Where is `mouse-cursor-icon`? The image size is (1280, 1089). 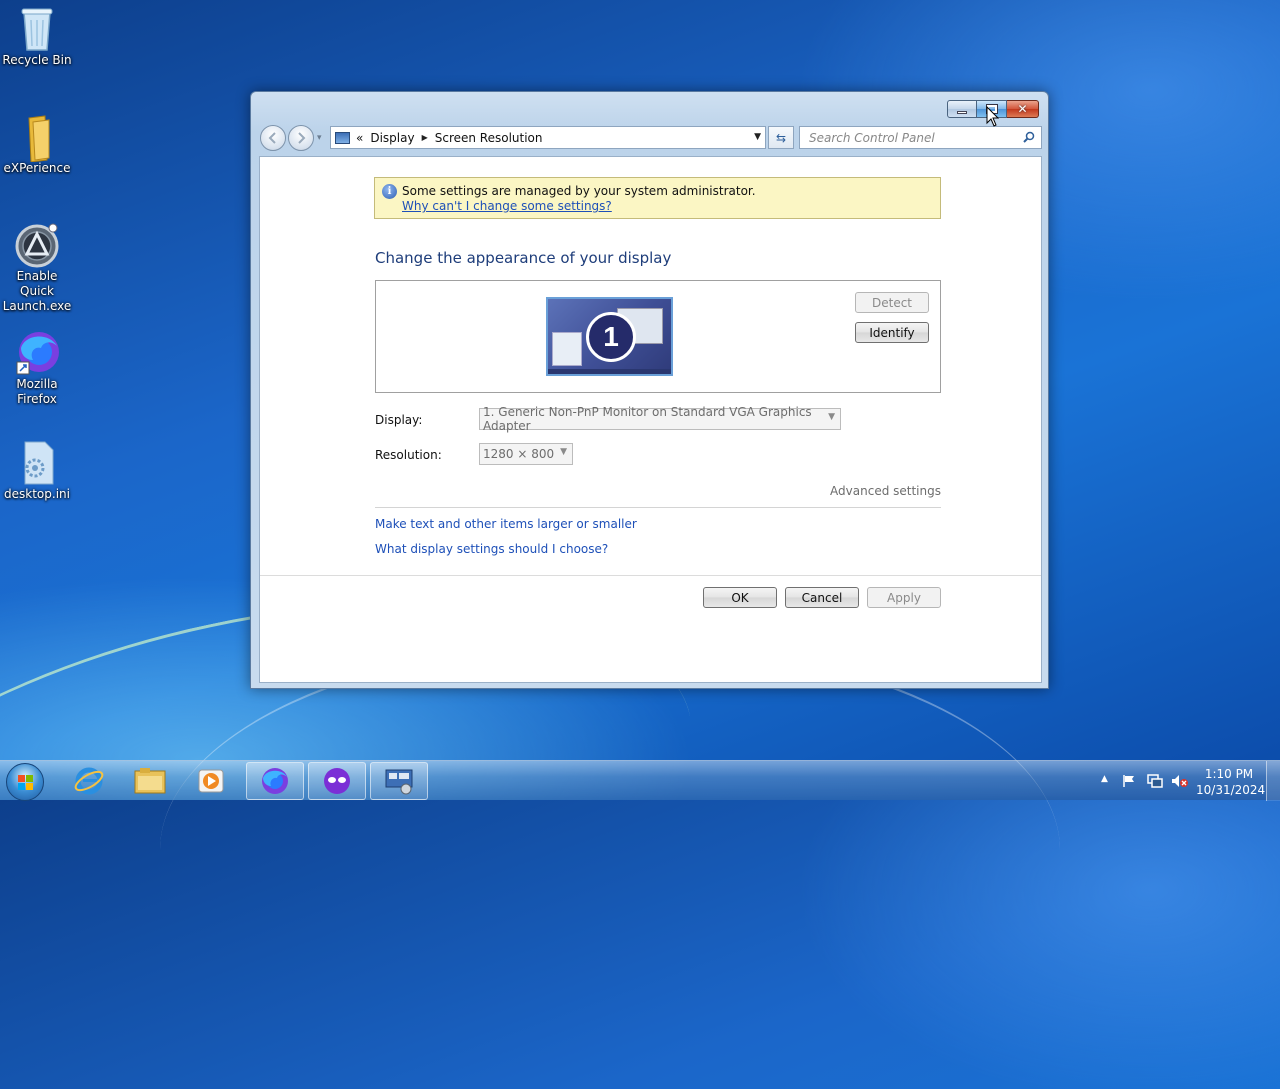
mouse-cursor-icon is located at coordinates (993, 116).